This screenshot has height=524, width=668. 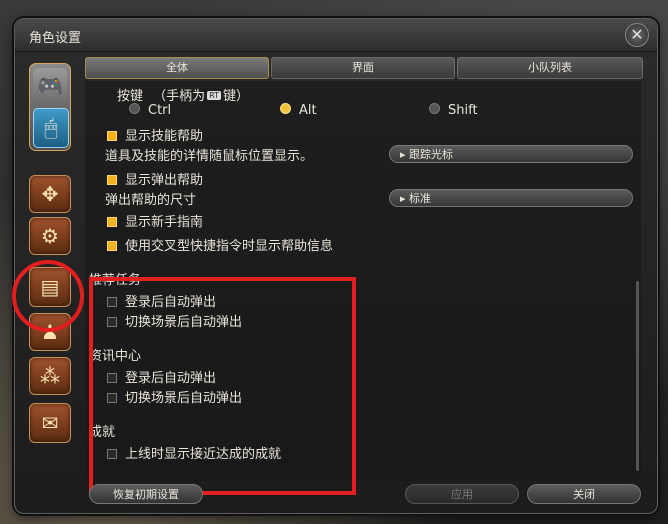 What do you see at coordinates (308, 110) in the screenshot?
I see `radio-alt-label: Alt` at bounding box center [308, 110].